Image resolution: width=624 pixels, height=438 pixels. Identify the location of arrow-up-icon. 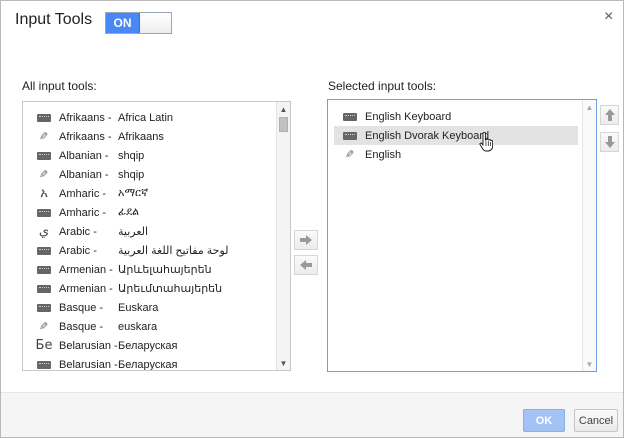
(609, 115).